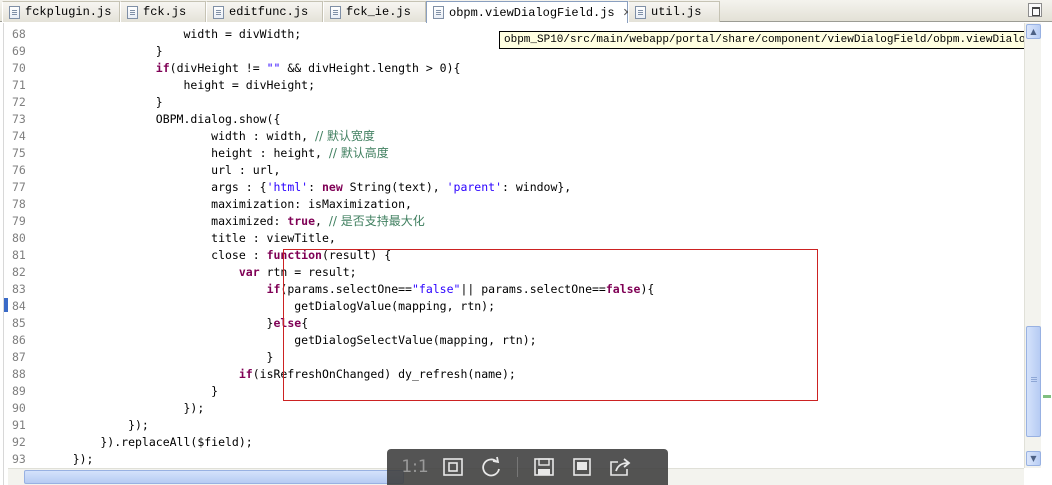  What do you see at coordinates (356, 255) in the screenshot?
I see `code-text: (result) {` at bounding box center [356, 255].